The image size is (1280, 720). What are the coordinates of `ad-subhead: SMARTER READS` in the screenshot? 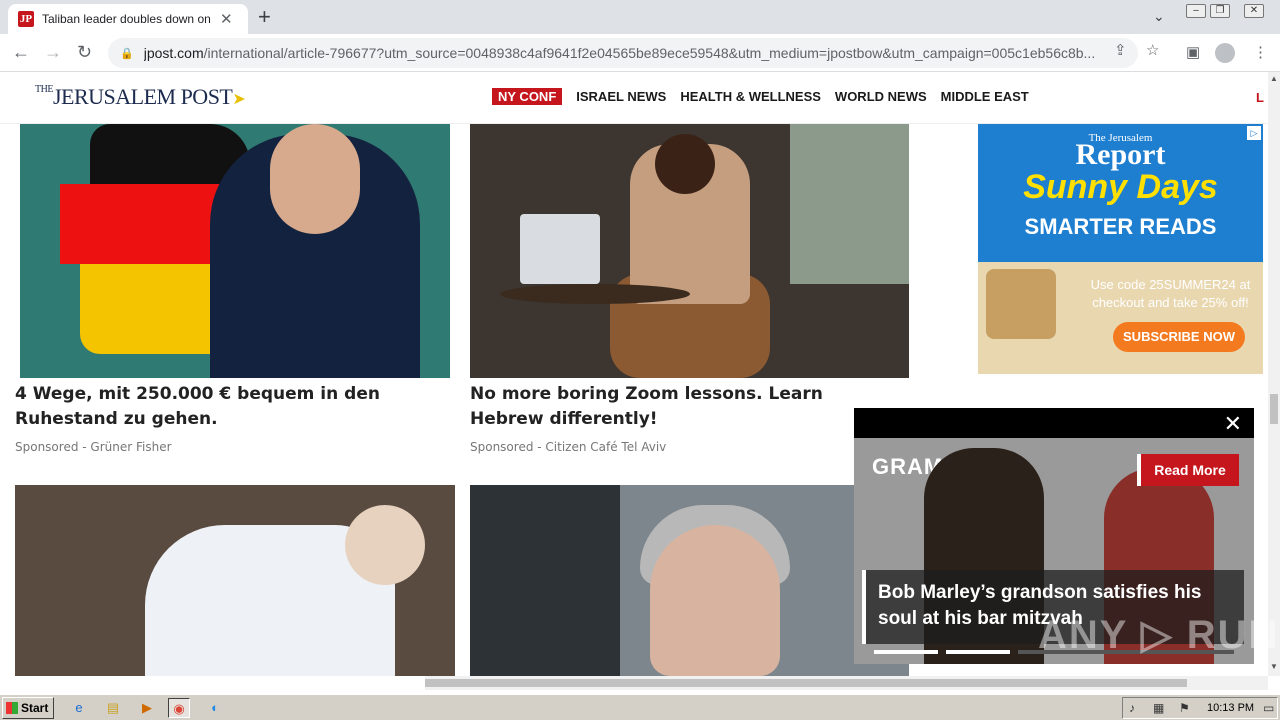 It's located at (1120, 226).